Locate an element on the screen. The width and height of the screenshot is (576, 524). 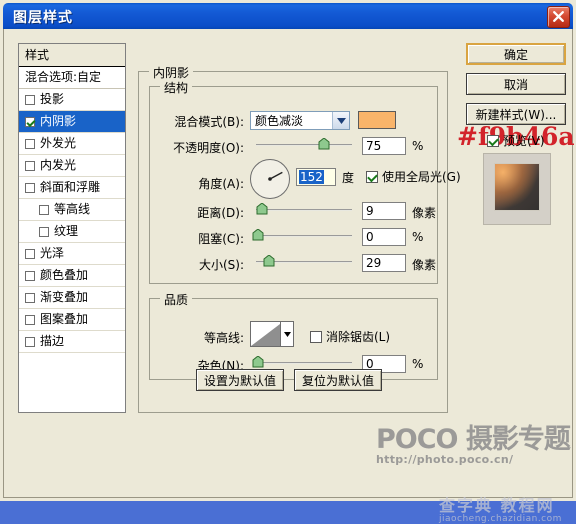
opacity-input: 75 is located at coordinates (384, 146).